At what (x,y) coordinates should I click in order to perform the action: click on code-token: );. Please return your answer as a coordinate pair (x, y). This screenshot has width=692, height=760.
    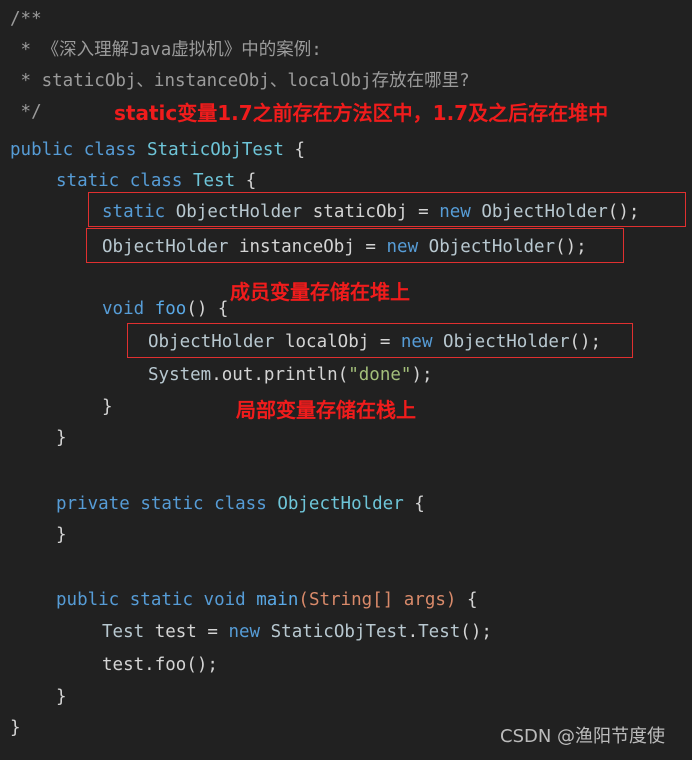
    Looking at the image, I should click on (422, 375).